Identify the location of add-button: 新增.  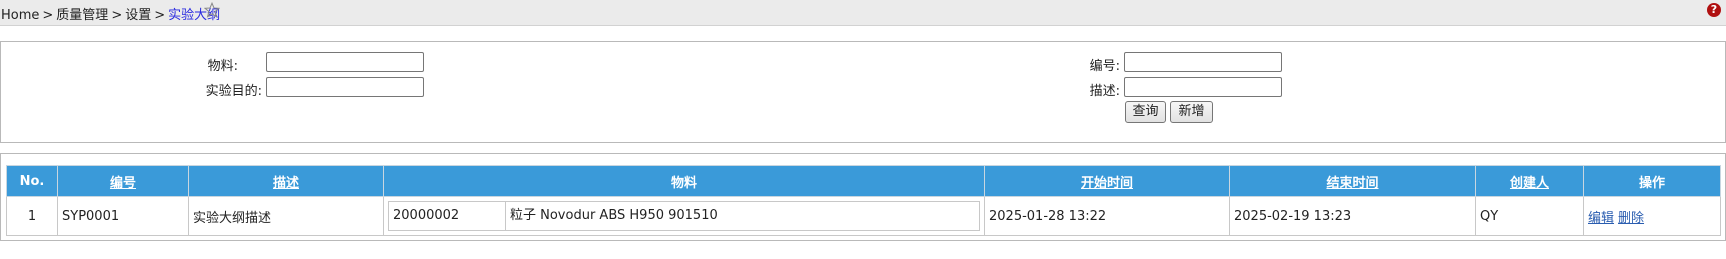
(1191, 112).